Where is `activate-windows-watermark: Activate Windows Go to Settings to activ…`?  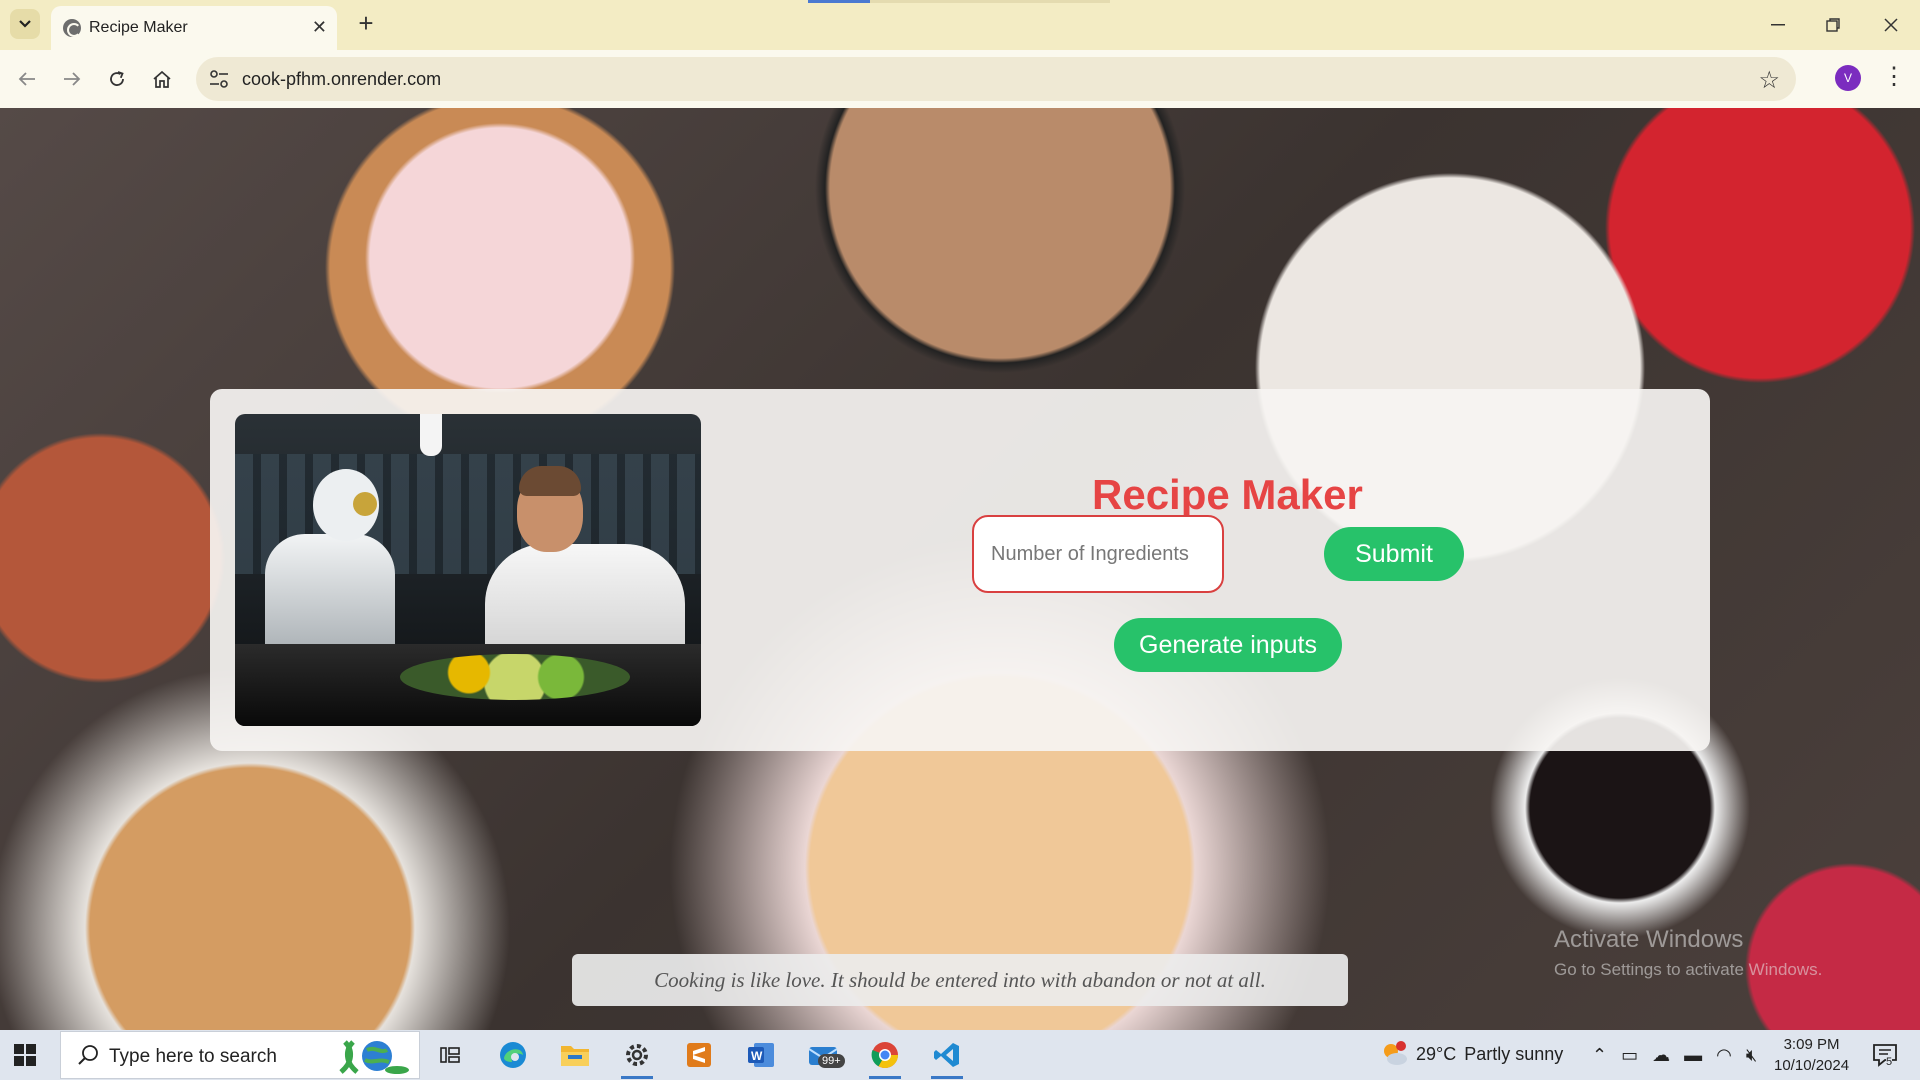 activate-windows-watermark: Activate Windows Go to Settings to activ… is located at coordinates (1688, 953).